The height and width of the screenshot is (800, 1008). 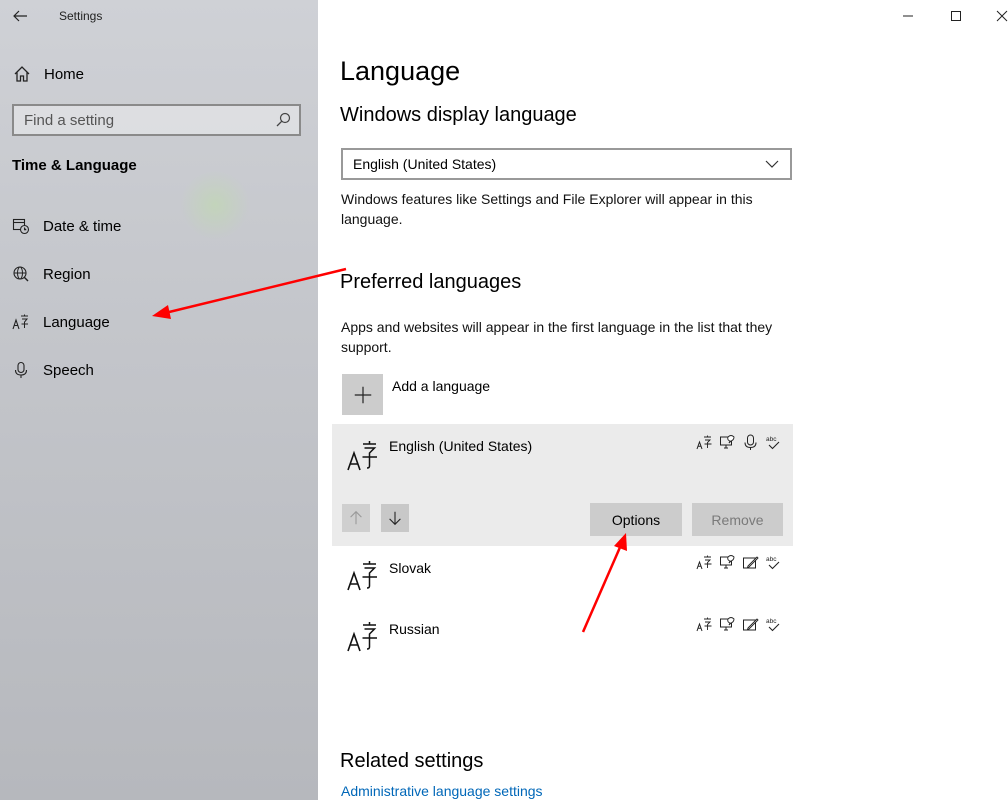 What do you see at coordinates (458, 115) in the screenshot?
I see `display-language-heading: Windows display language` at bounding box center [458, 115].